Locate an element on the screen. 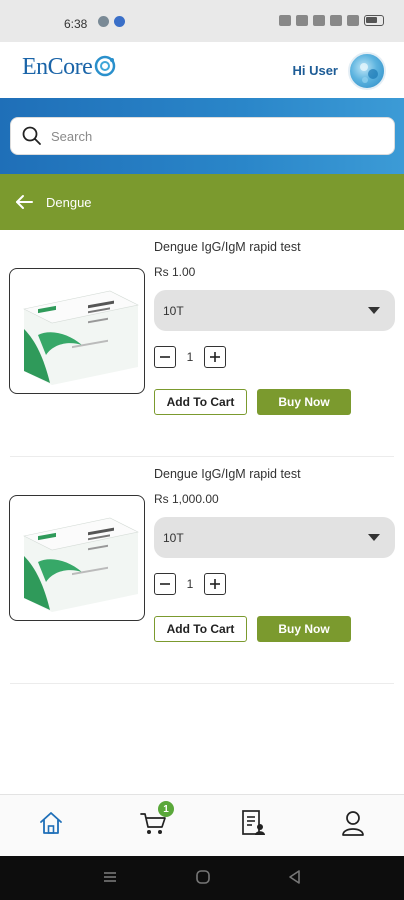 This screenshot has width=404, height=900. back-system-icon is located at coordinates (295, 877).